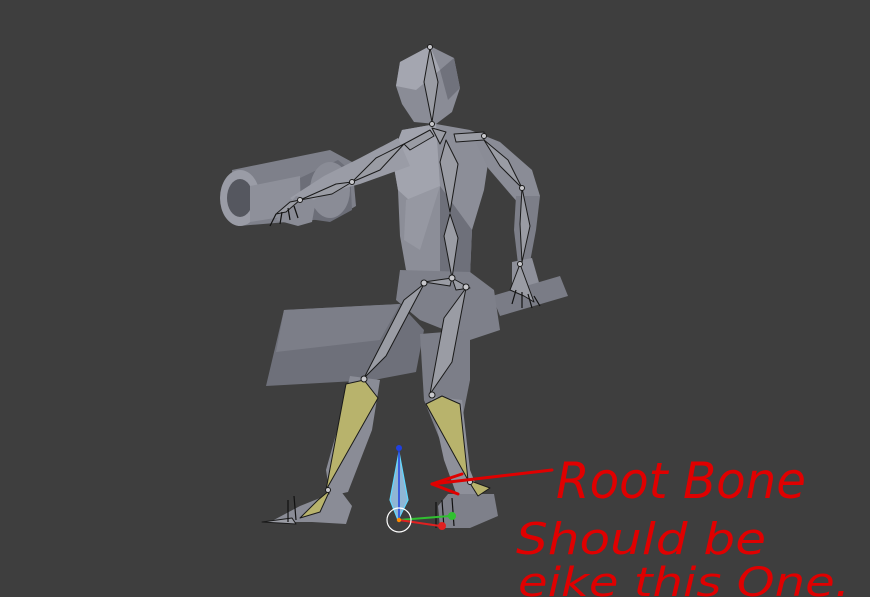 The height and width of the screenshot is (597, 870). What do you see at coordinates (441, 203) in the screenshot?
I see `torso-mesh` at bounding box center [441, 203].